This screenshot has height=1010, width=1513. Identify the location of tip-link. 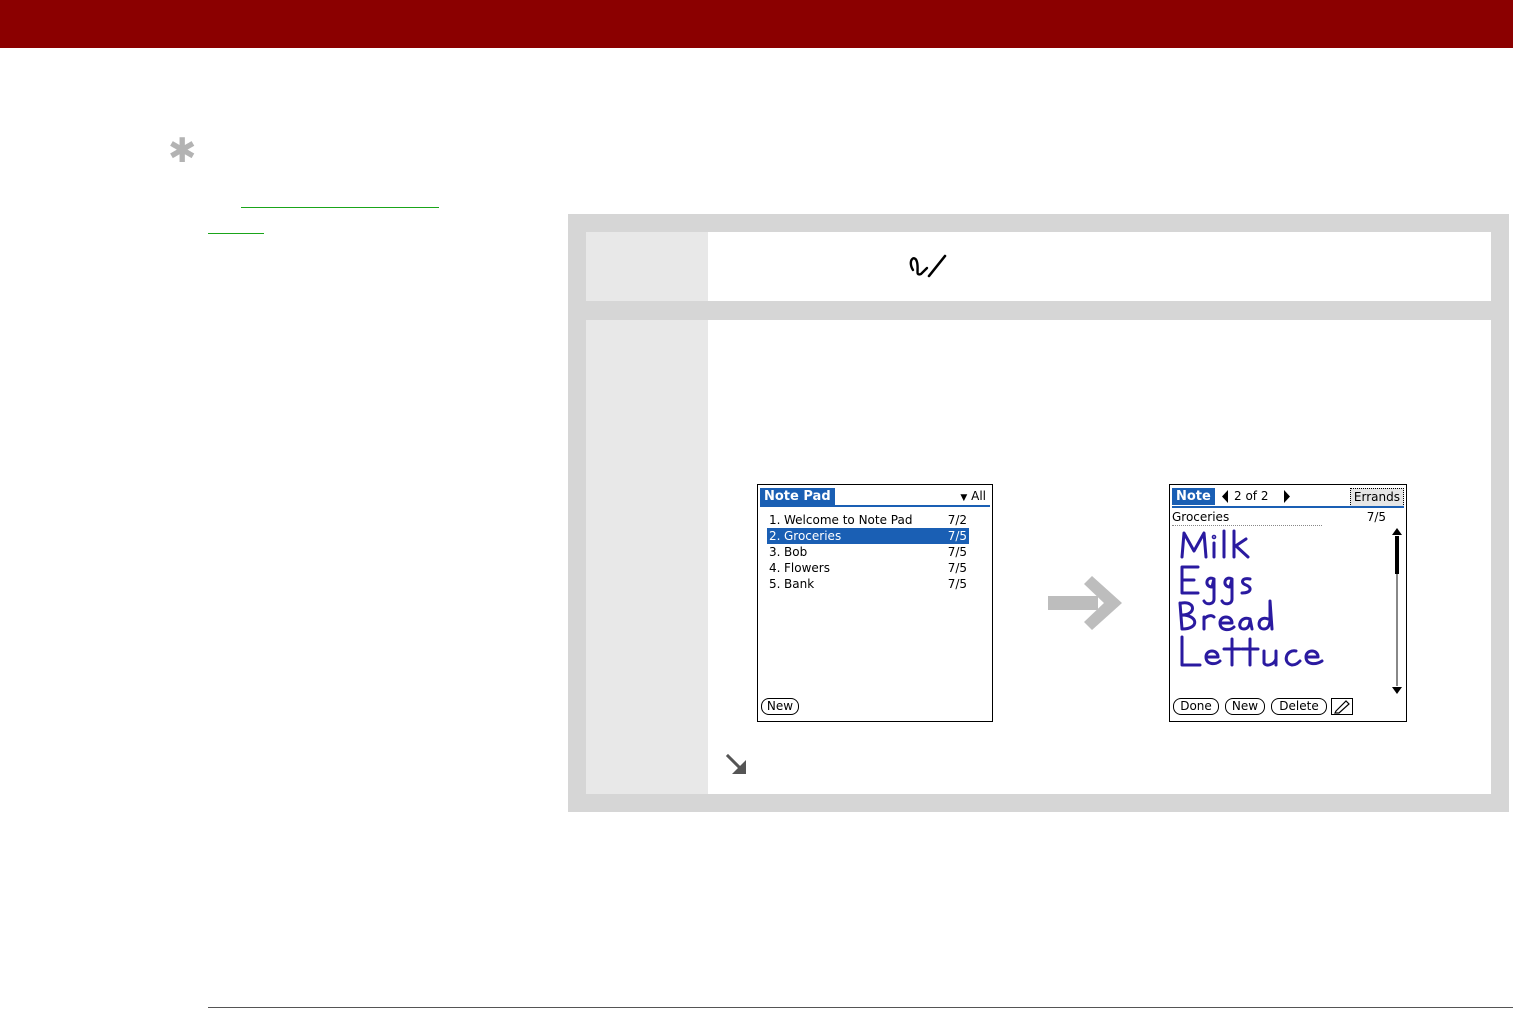
(340, 207).